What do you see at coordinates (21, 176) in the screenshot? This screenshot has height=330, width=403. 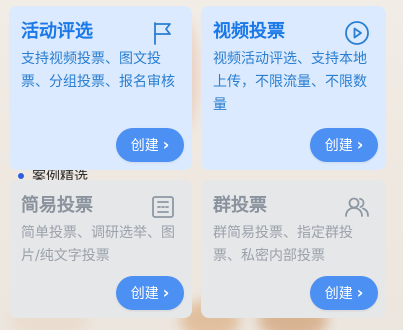 I see `bullet-icon` at bounding box center [21, 176].